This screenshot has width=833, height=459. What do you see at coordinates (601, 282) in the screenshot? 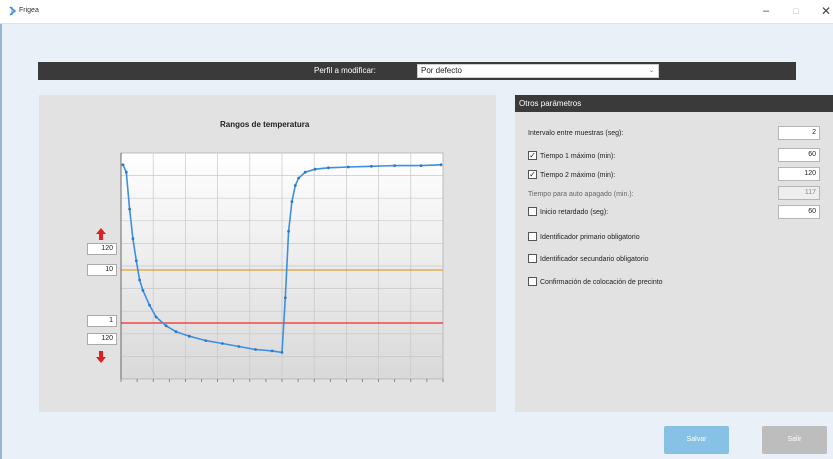
I see `param-label: Confirmación de colocación de precinto` at bounding box center [601, 282].